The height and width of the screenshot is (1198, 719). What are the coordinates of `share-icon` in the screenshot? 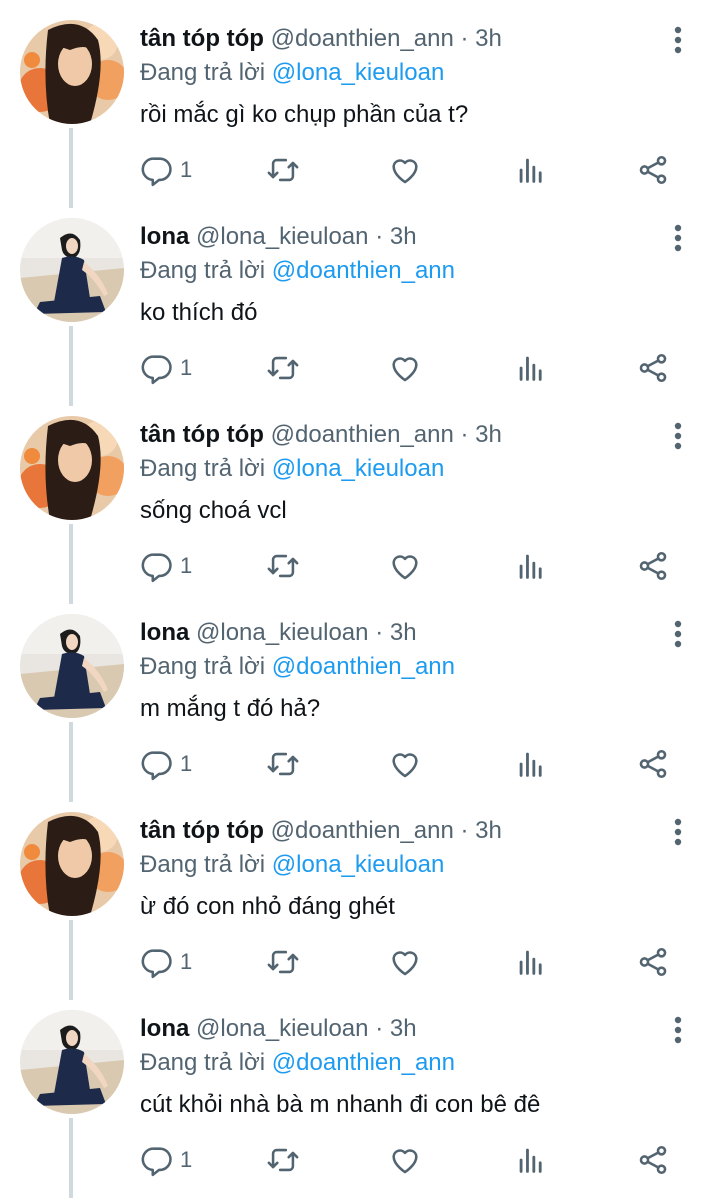 It's located at (653, 566).